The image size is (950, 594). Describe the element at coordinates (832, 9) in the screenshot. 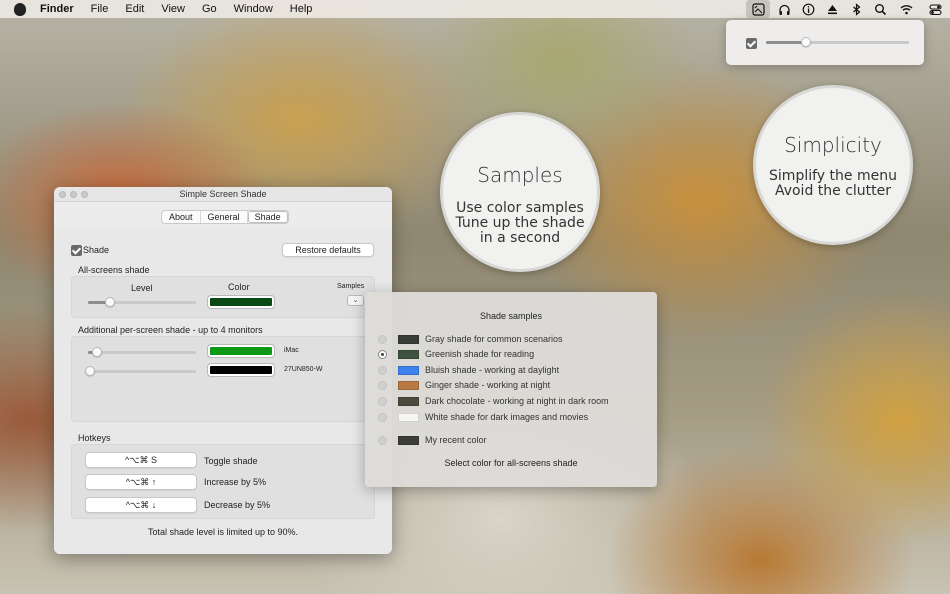

I see `eject-icon` at that location.